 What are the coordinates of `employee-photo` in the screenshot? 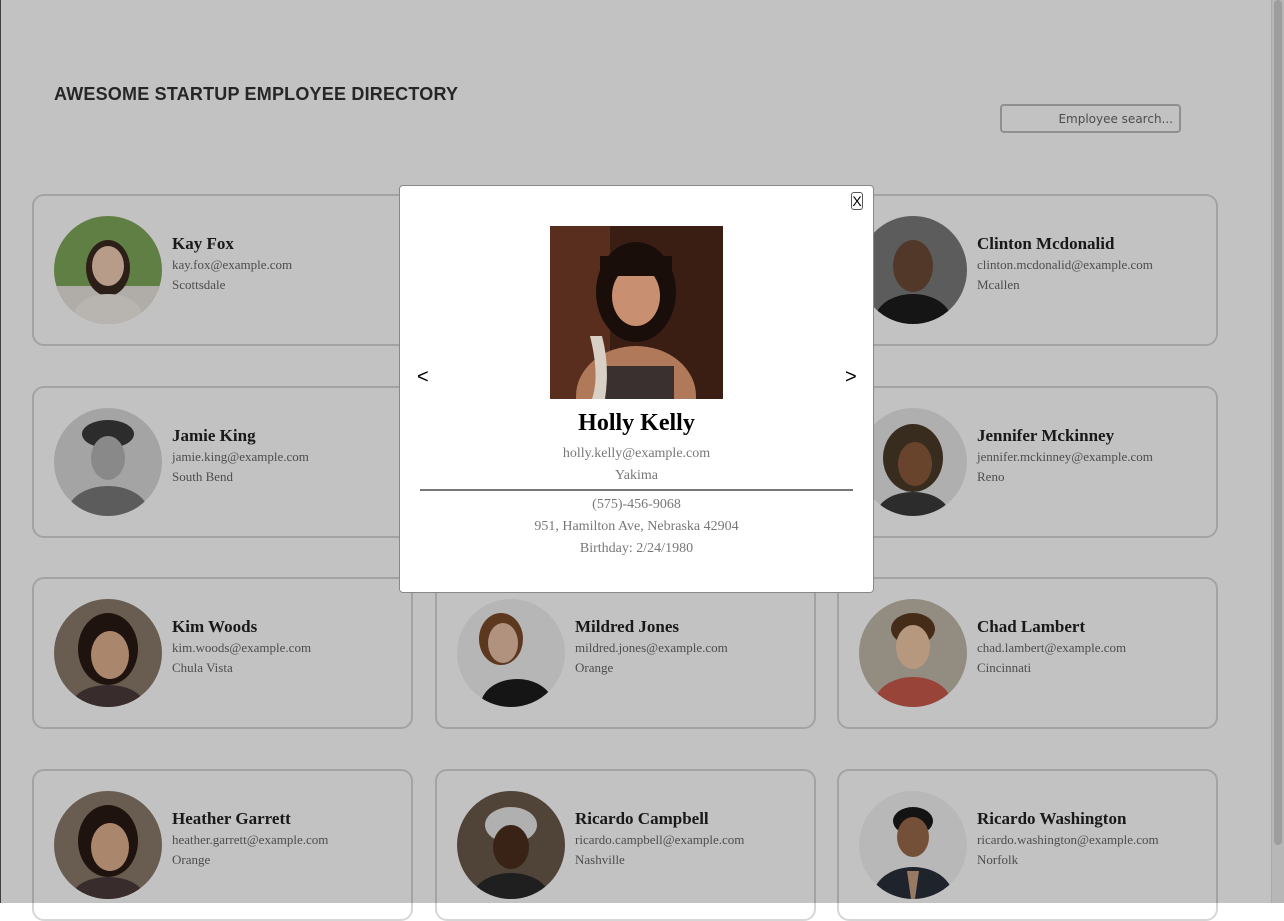 It's located at (636, 312).